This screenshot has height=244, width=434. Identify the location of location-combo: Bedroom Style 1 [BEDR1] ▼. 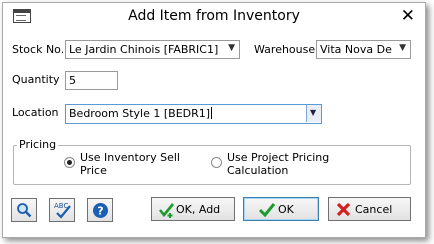
(193, 114).